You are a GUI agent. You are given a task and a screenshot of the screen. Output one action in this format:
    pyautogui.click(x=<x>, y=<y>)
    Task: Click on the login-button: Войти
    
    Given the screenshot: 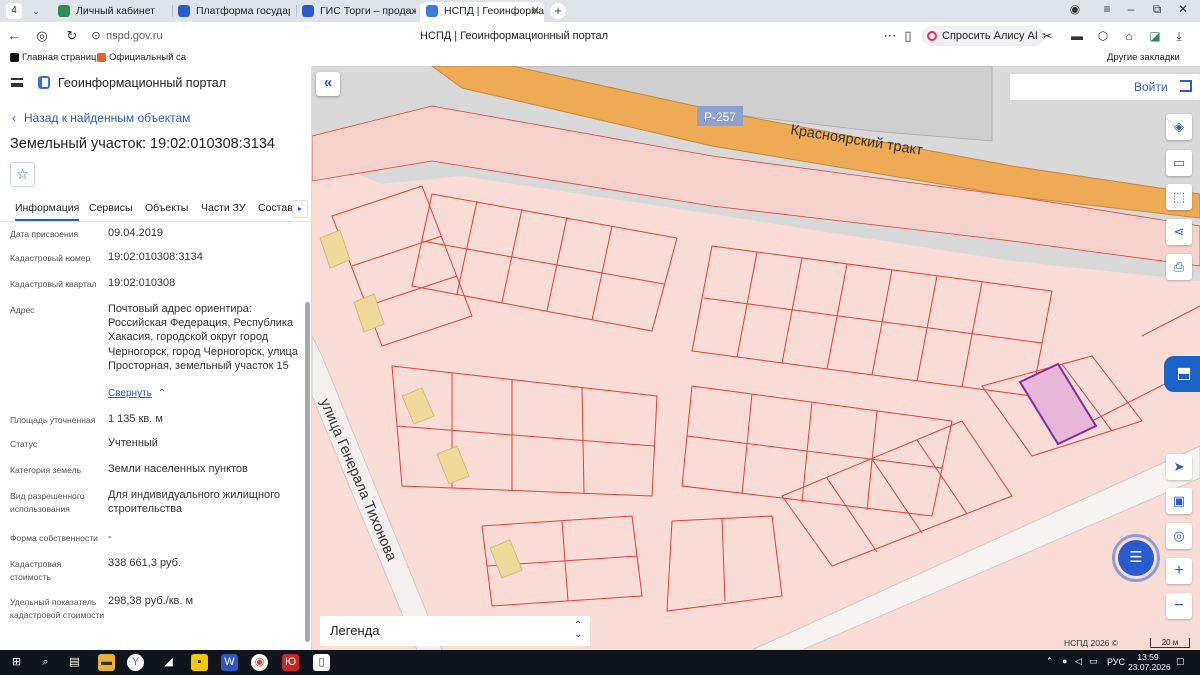 What is the action you would take?
    pyautogui.click(x=1105, y=87)
    